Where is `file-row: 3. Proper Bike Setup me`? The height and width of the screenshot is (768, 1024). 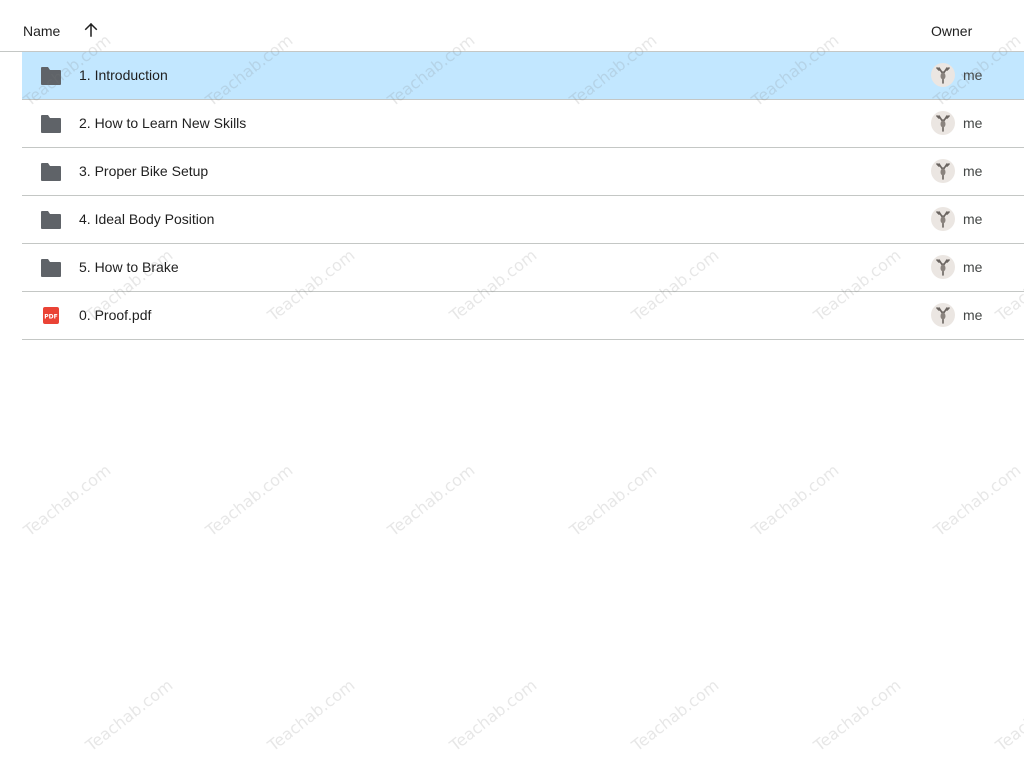 file-row: 3. Proper Bike Setup me is located at coordinates (523, 172).